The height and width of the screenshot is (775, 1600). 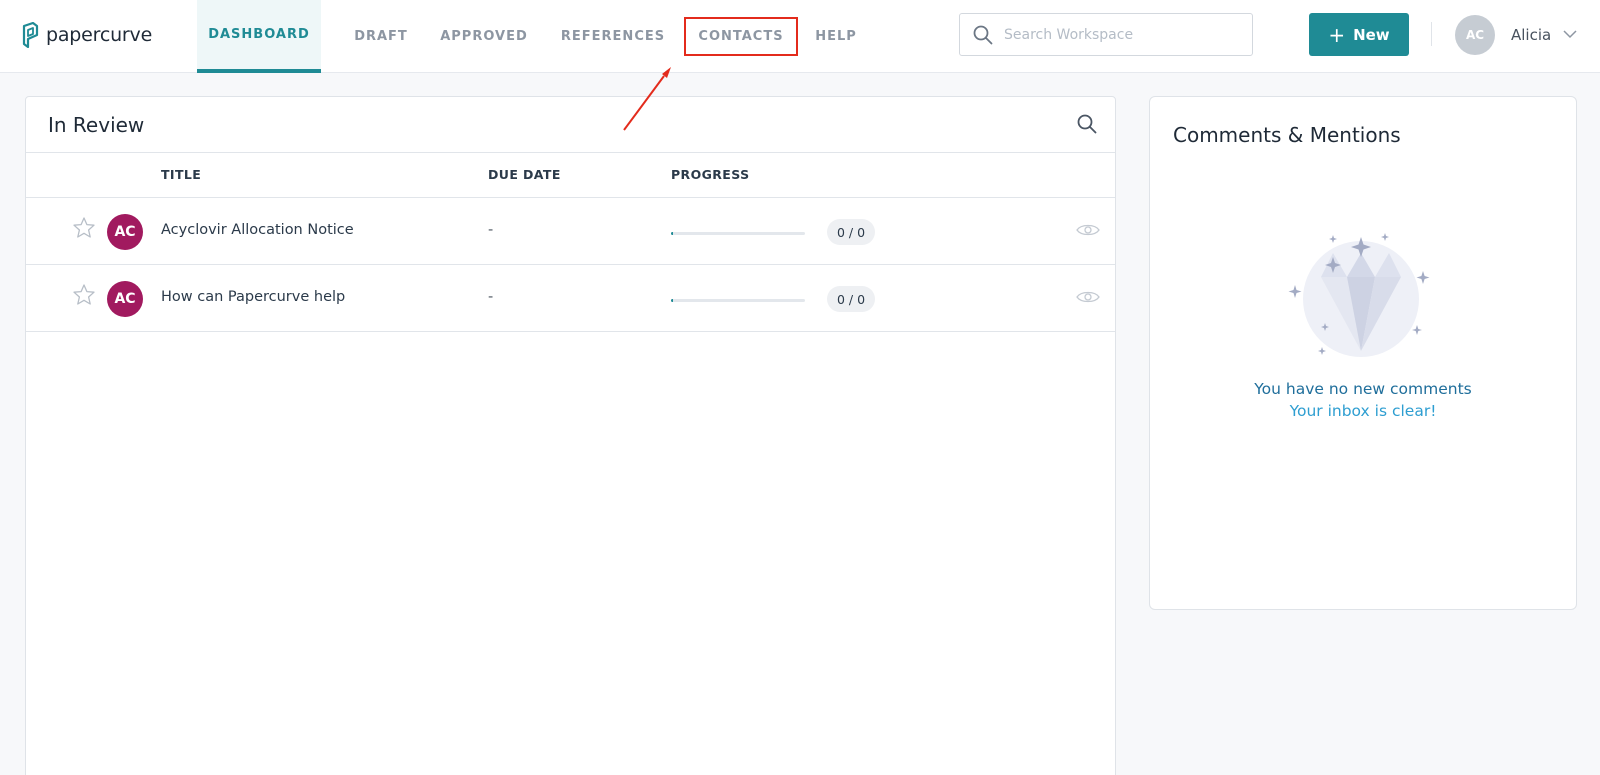 What do you see at coordinates (1431, 34) in the screenshot?
I see `header-divider` at bounding box center [1431, 34].